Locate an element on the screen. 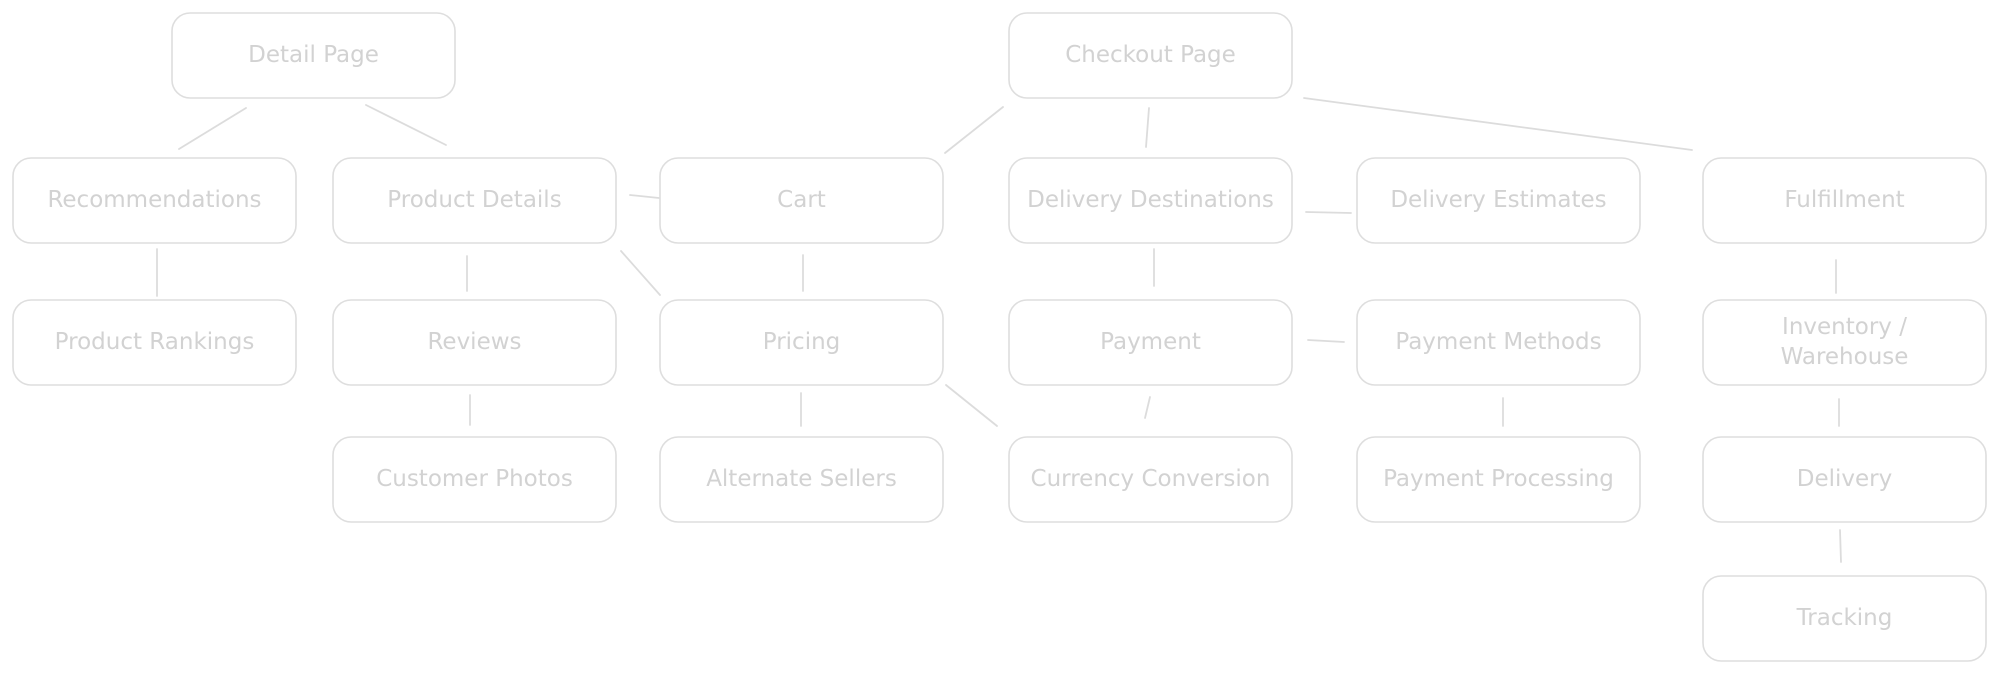 This screenshot has height=676, width=1999. node-currency-conversion: Currency Conversion is located at coordinates (1150, 479).